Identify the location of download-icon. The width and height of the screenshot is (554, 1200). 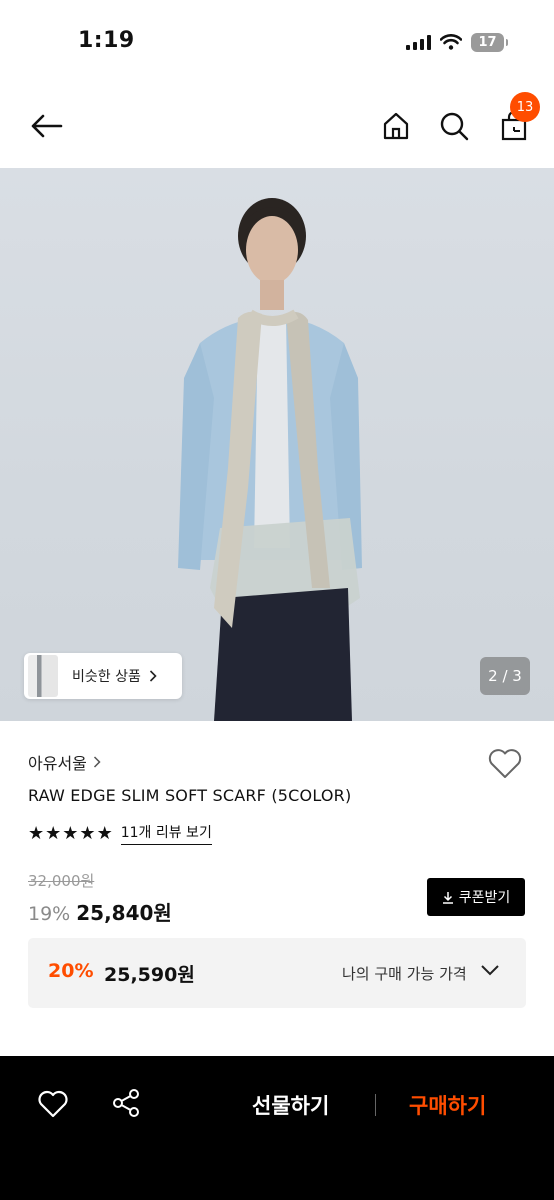
(447, 897).